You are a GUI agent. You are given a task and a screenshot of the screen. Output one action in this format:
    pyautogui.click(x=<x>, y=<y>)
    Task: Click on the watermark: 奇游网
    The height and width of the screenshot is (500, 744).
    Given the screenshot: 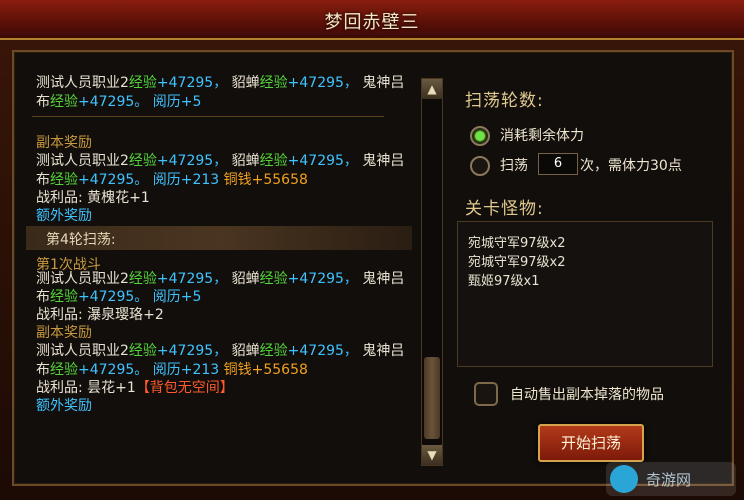 What is the action you would take?
    pyautogui.click(x=671, y=479)
    